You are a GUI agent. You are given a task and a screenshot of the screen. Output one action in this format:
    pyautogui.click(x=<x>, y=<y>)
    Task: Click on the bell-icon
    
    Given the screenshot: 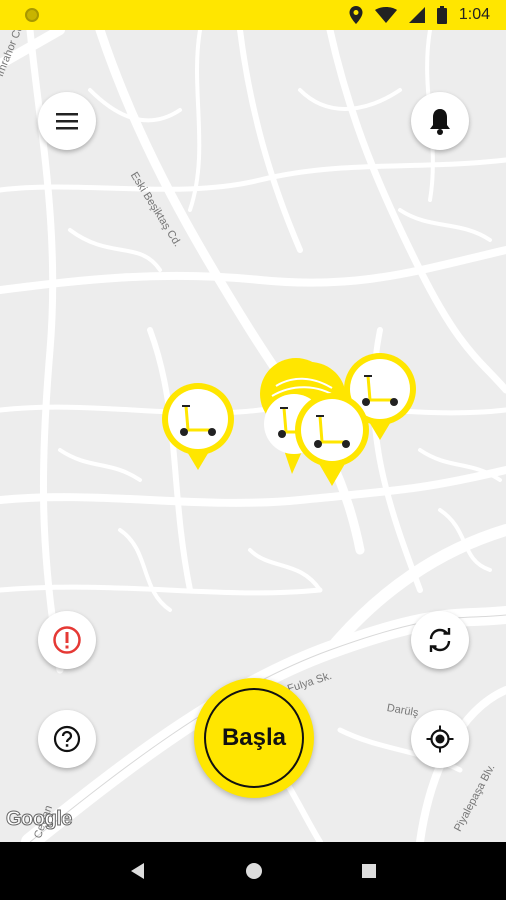 What is the action you would take?
    pyautogui.click(x=440, y=122)
    